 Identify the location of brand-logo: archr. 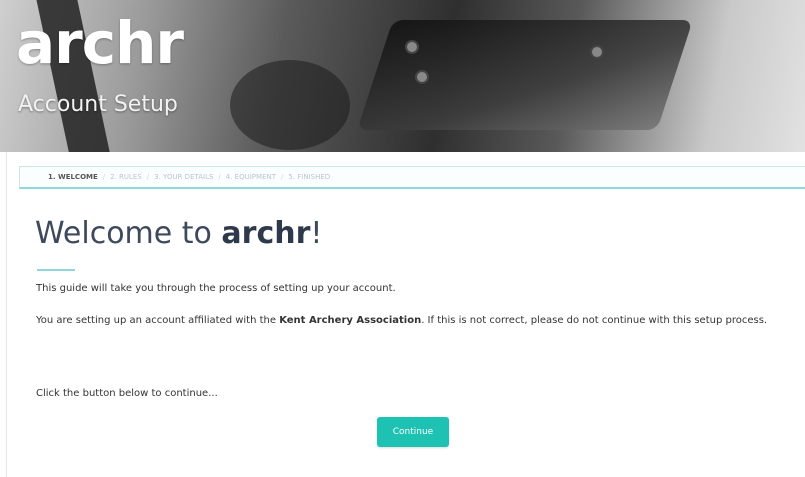
(100, 43).